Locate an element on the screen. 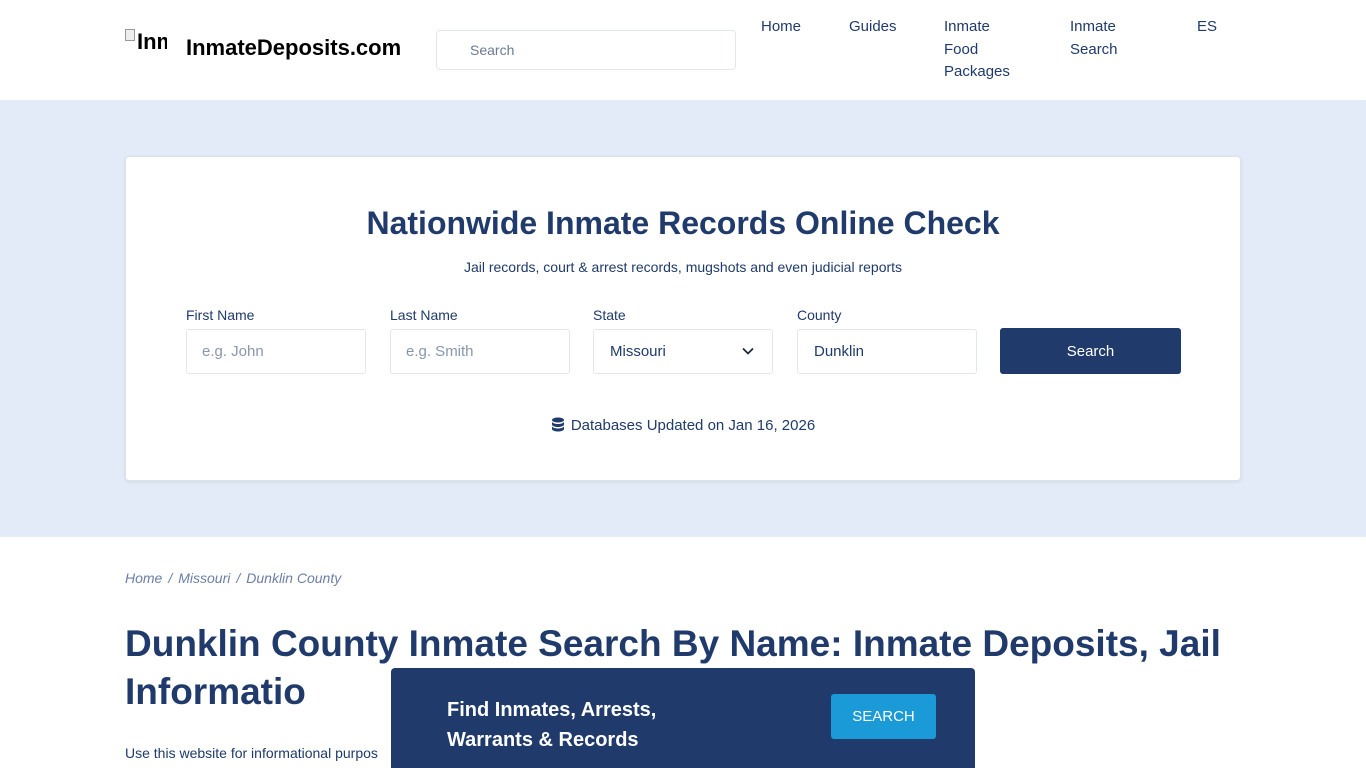  logo-image: Inmate is located at coordinates (146, 44).